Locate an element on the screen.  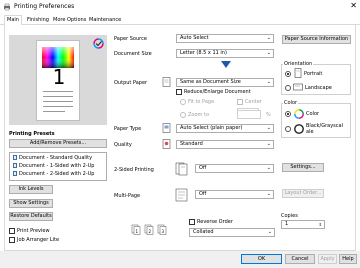
paper-type-icon is located at coordinates (166, 128).